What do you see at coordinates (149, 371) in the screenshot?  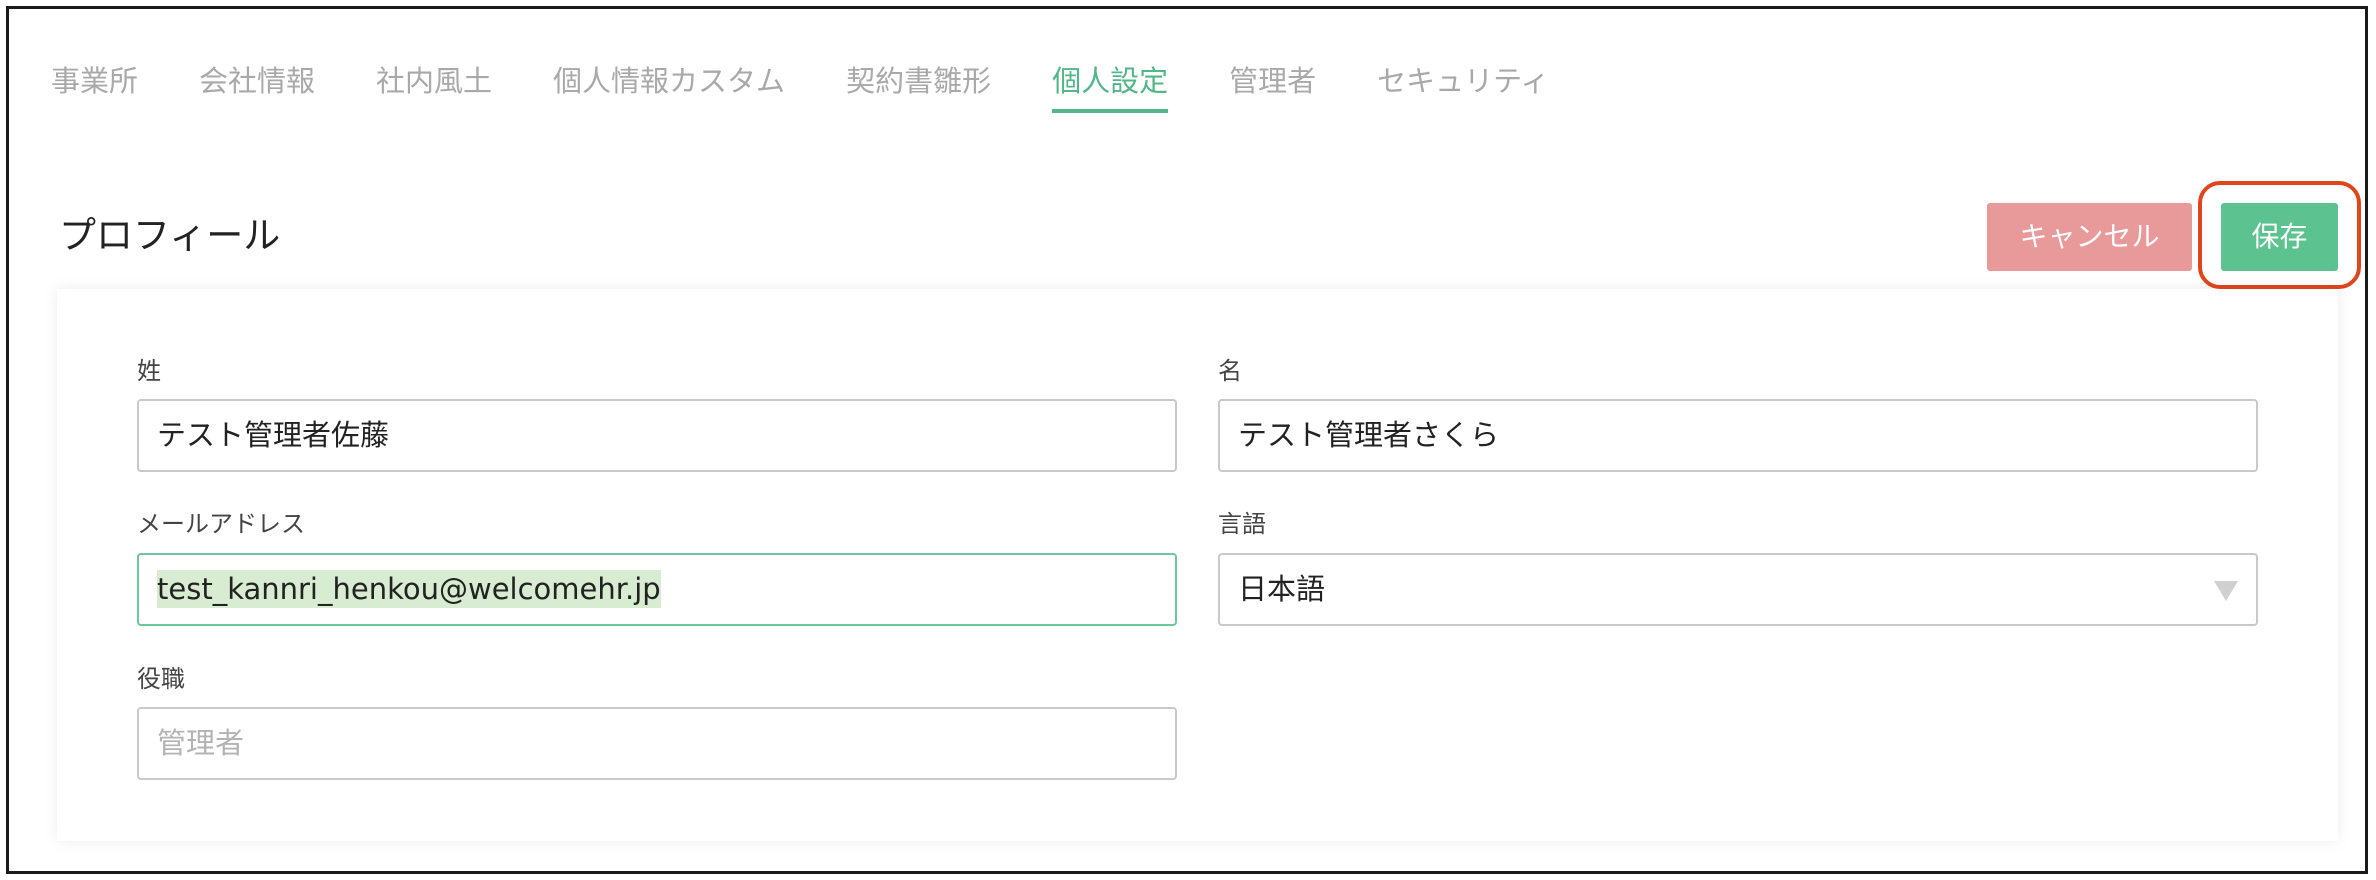 I see `last-name-label: 姓` at bounding box center [149, 371].